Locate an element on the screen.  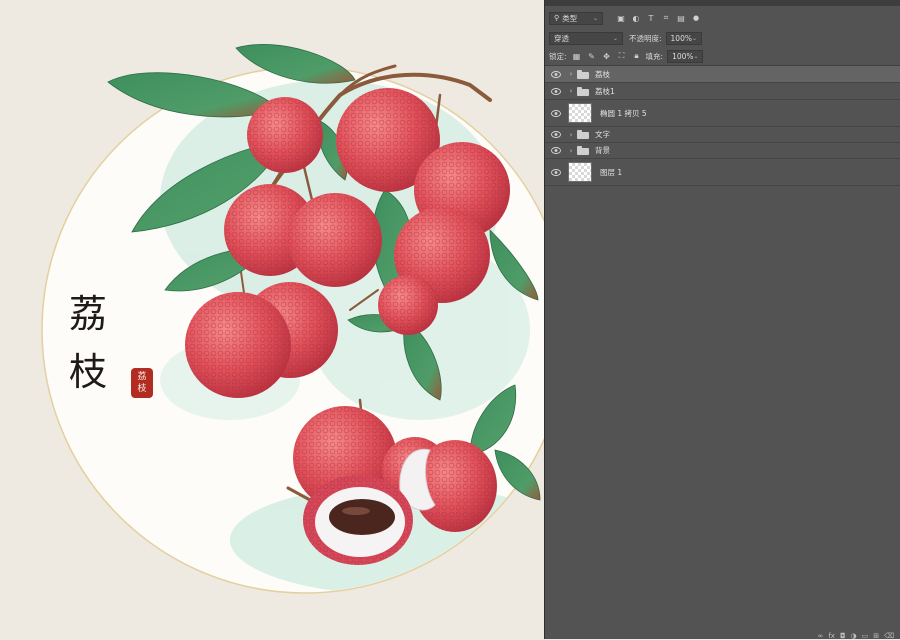
blend-mode-row: 穿透 ⌄ 不透明度: 100% ⌄ is located at coordinates (722, 38).